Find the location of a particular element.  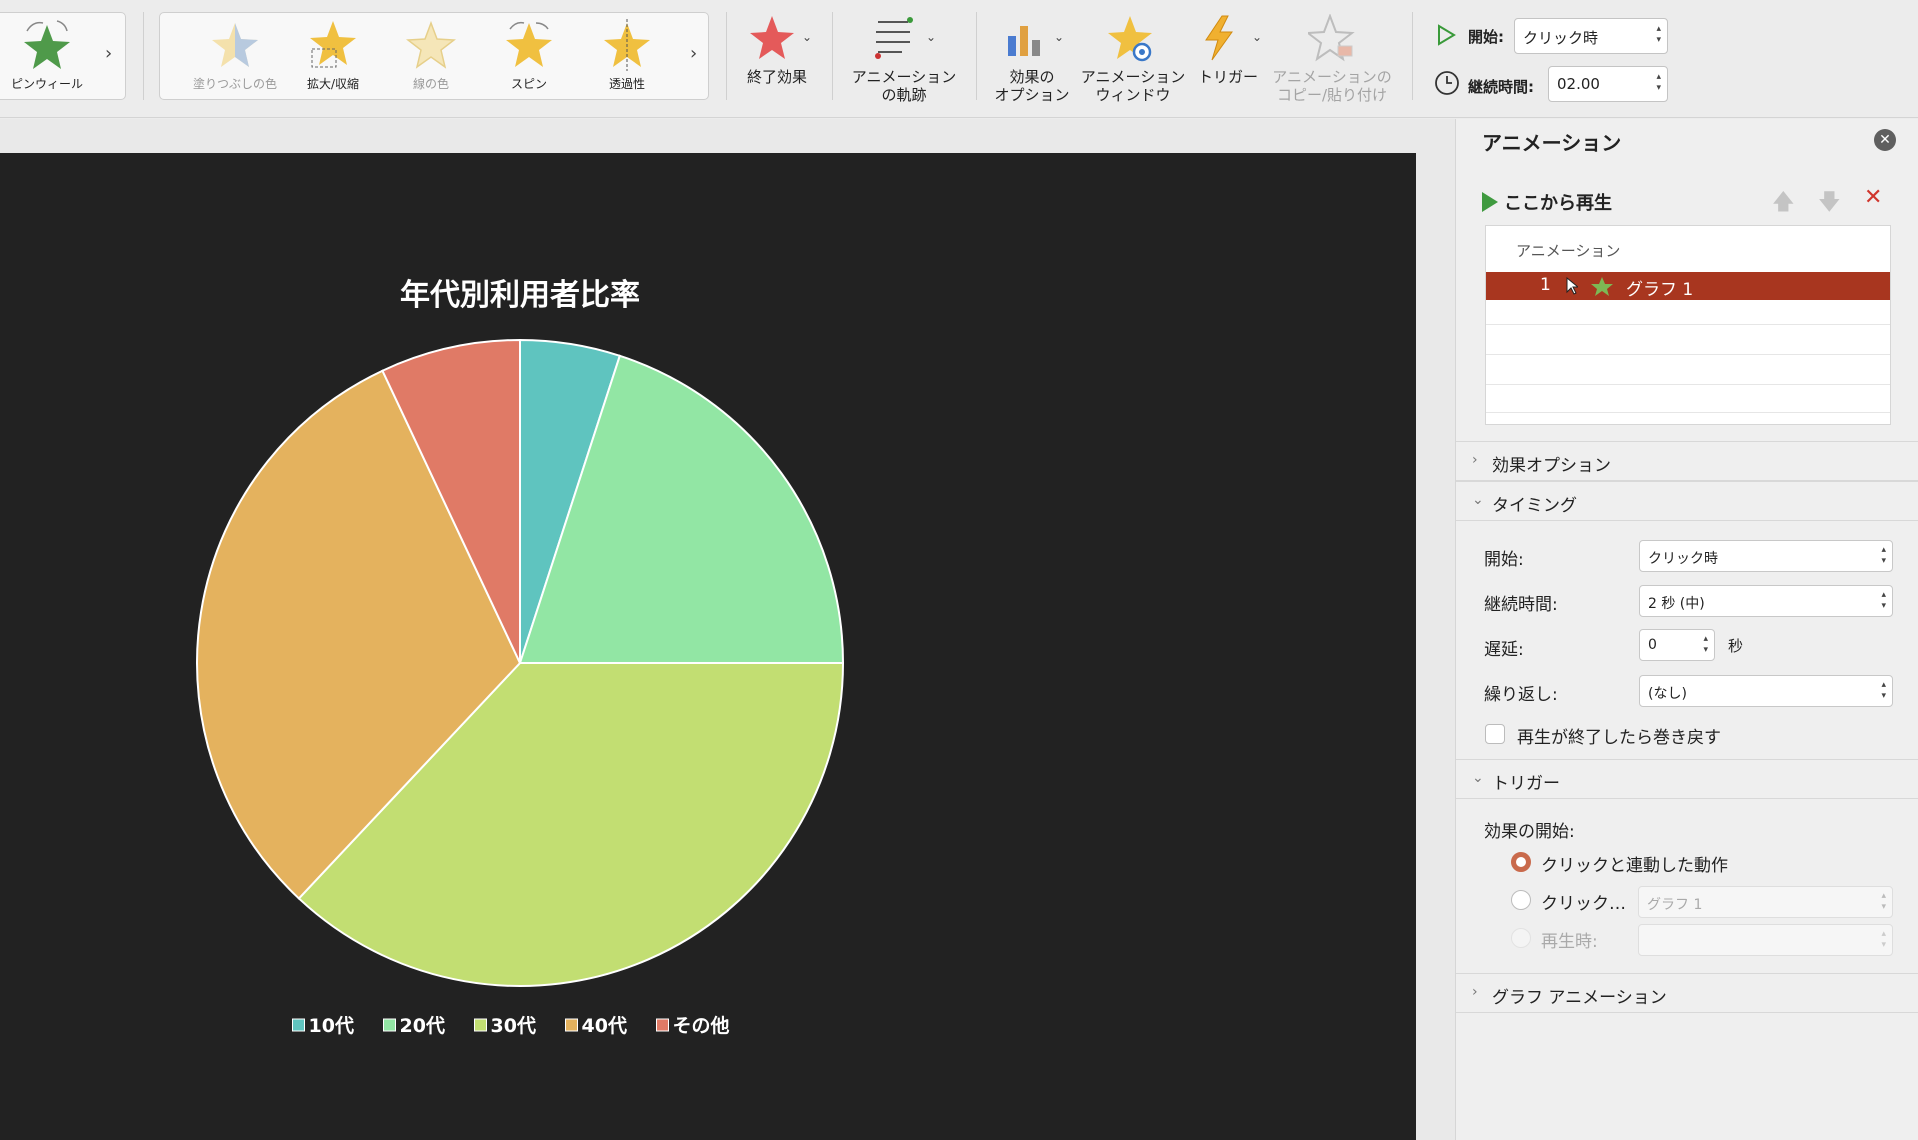

chart-legend: 10代 20代 30代 40代 その他 is located at coordinates (511, 1025).